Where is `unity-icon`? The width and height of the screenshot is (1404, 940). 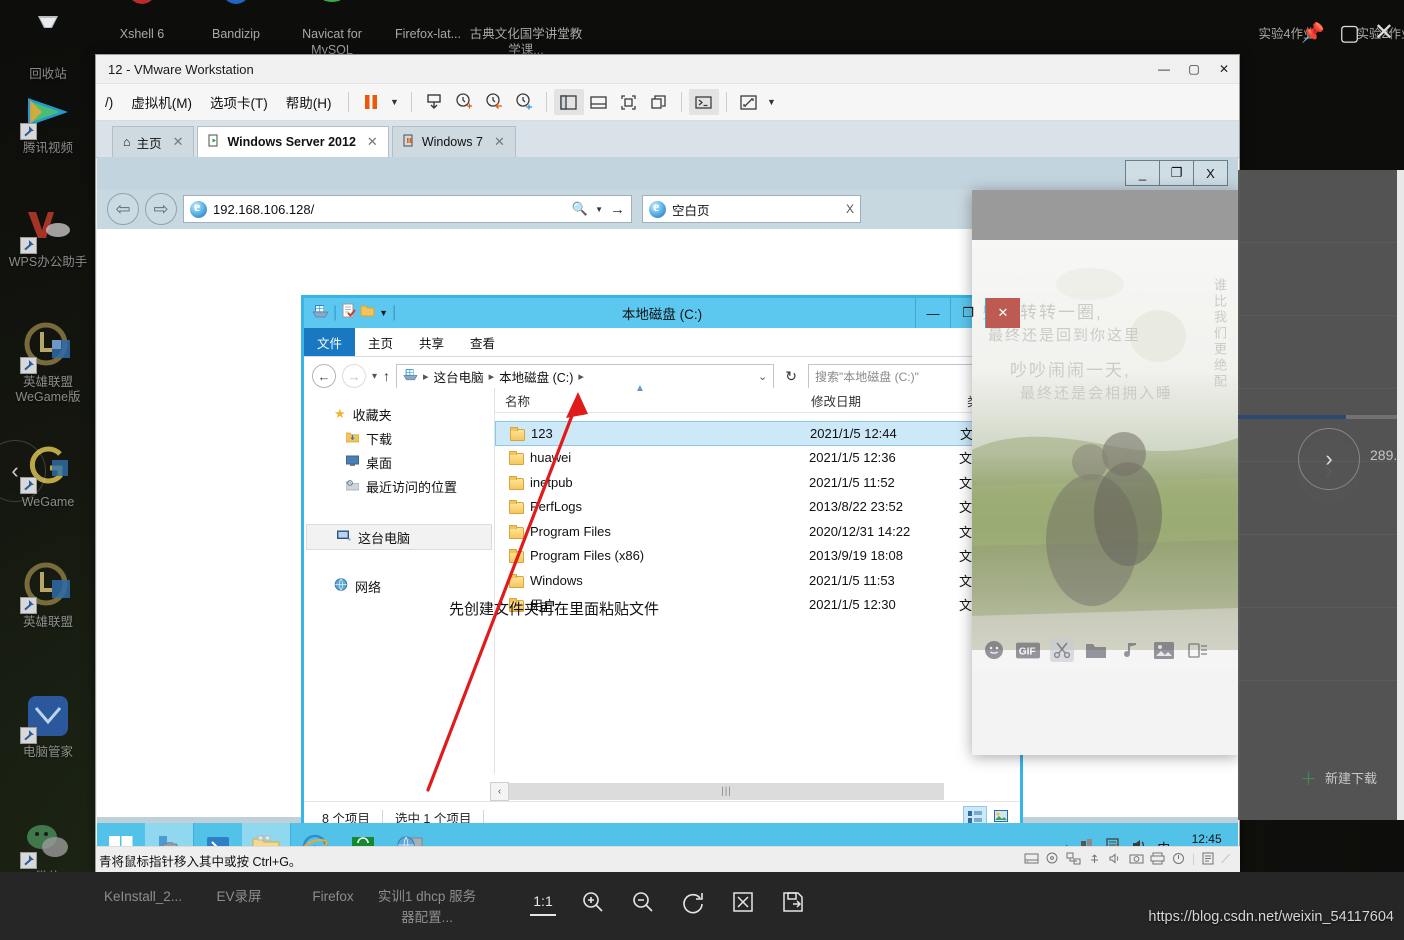
unity-icon is located at coordinates (659, 102).